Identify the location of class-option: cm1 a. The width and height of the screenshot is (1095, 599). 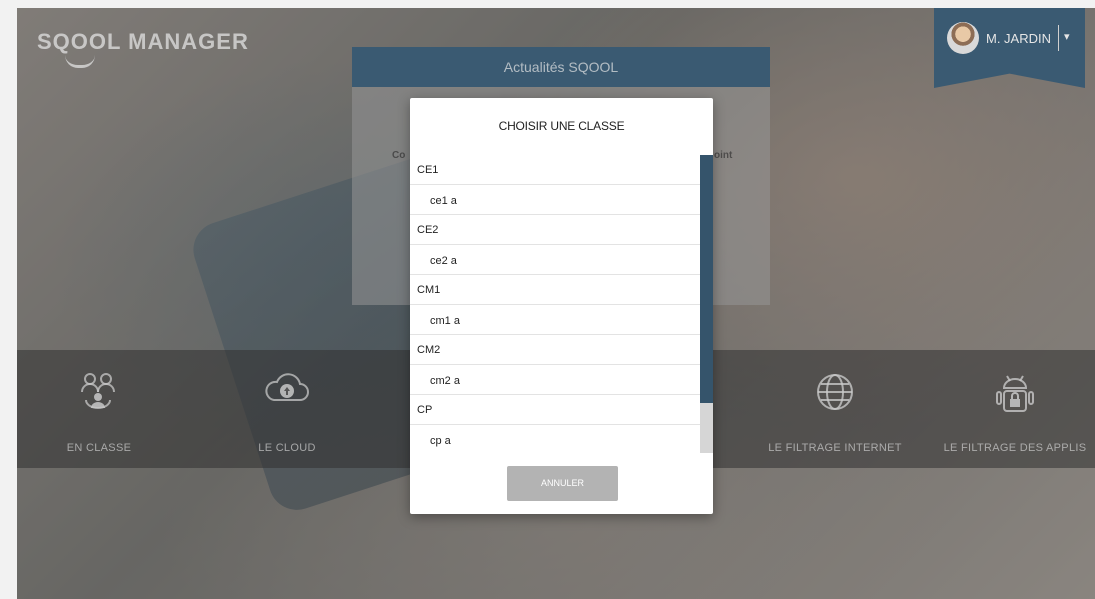
(555, 320).